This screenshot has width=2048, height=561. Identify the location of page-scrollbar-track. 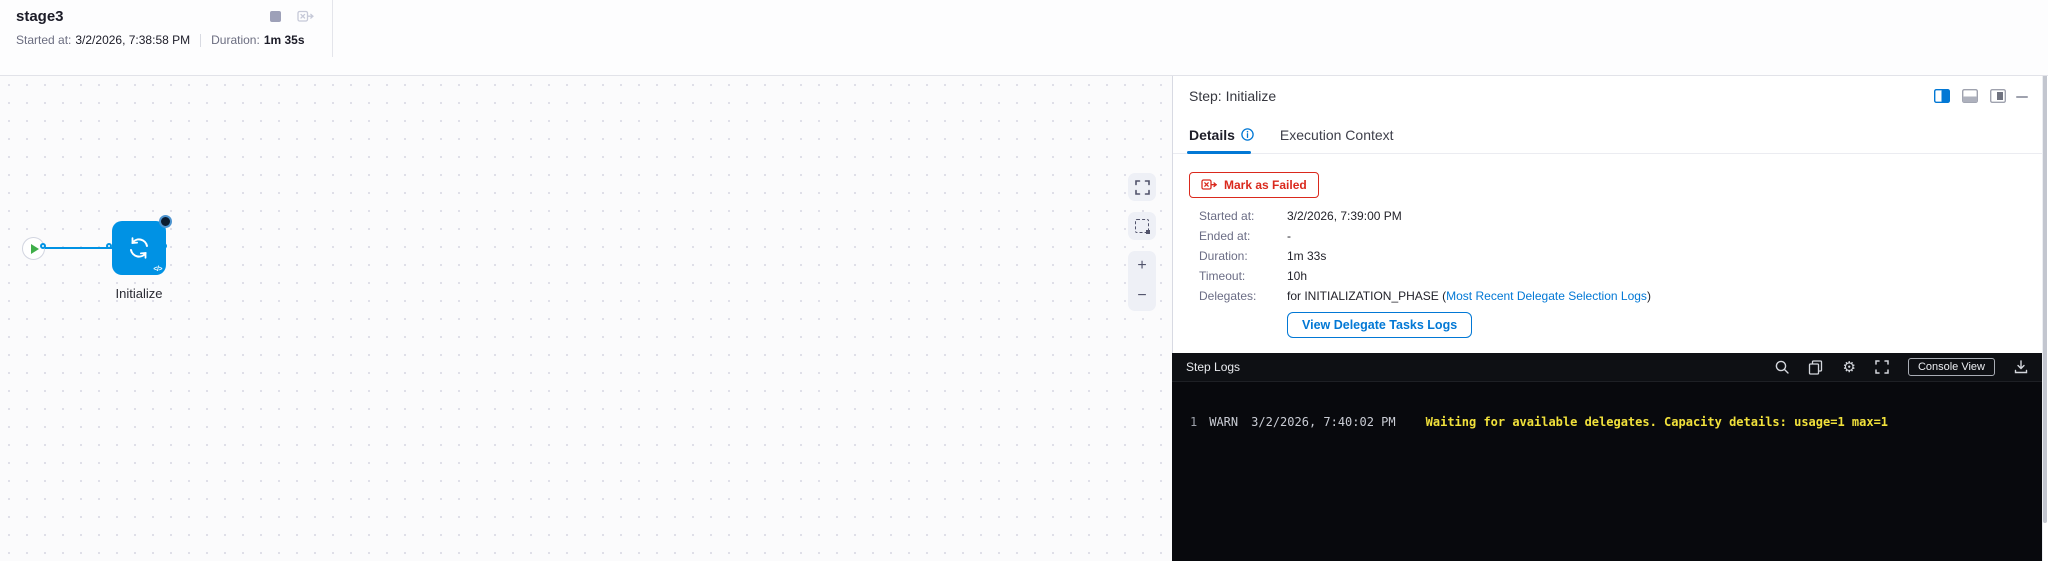
(2045, 280).